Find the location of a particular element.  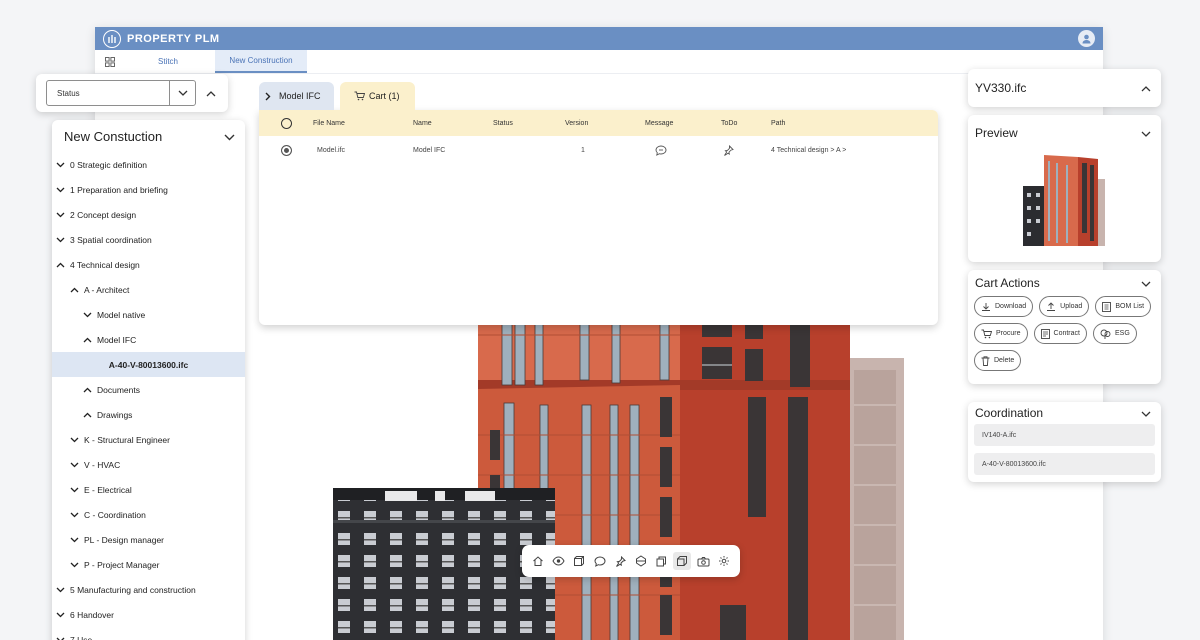

tree-item: Documents is located at coordinates (148, 389).